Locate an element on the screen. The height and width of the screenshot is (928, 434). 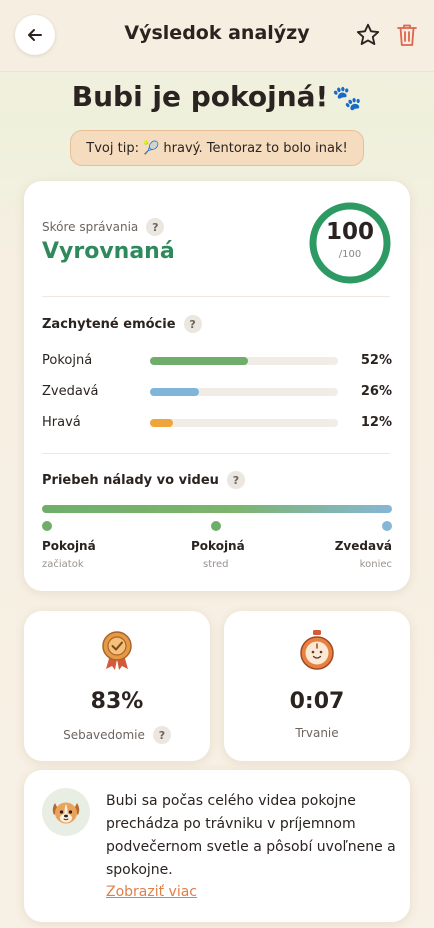
delete-button is located at coordinates (407, 35).